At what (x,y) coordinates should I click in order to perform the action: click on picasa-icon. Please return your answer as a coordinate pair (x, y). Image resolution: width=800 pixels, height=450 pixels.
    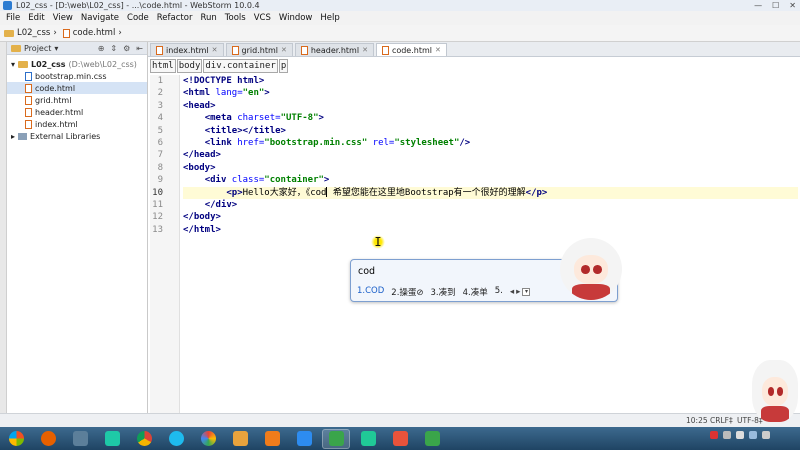
    Looking at the image, I should click on (208, 439).